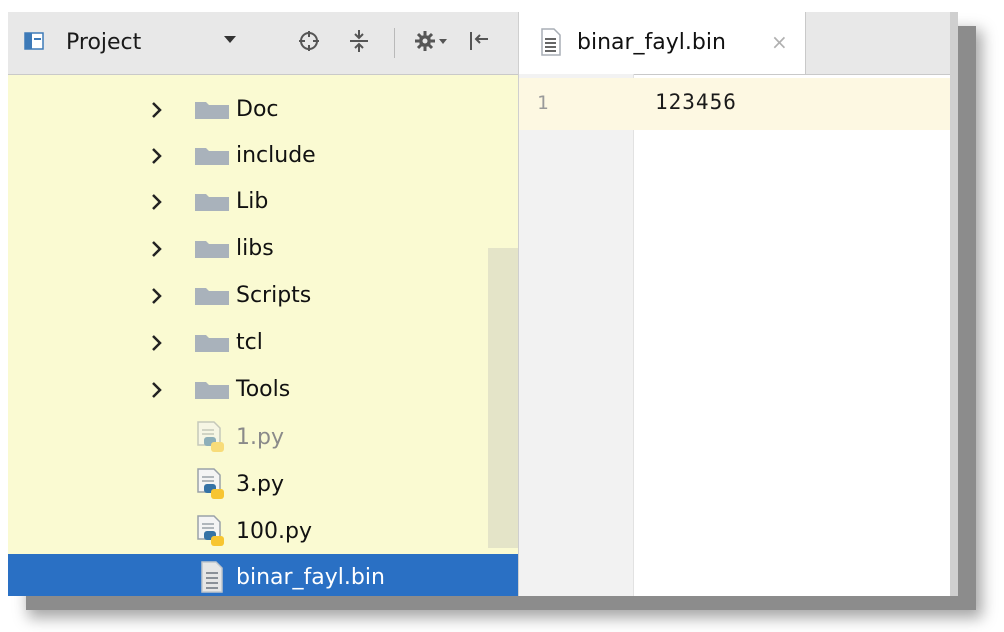  I want to click on close-icon: ×, so click(779, 42).